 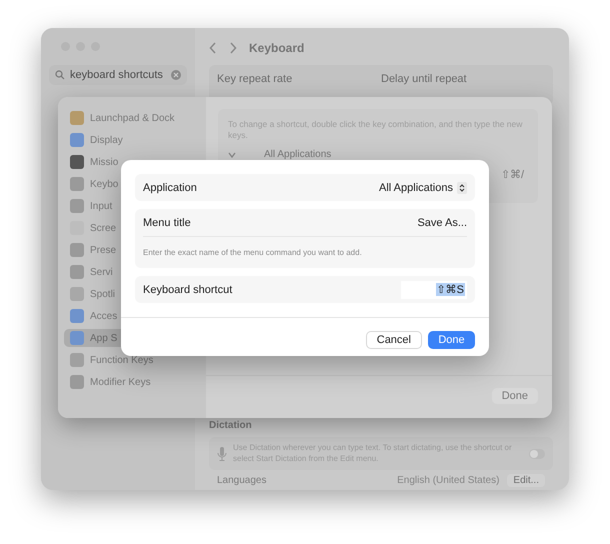 What do you see at coordinates (512, 175) in the screenshot?
I see `shortcut-keys: ⇧⌘/` at bounding box center [512, 175].